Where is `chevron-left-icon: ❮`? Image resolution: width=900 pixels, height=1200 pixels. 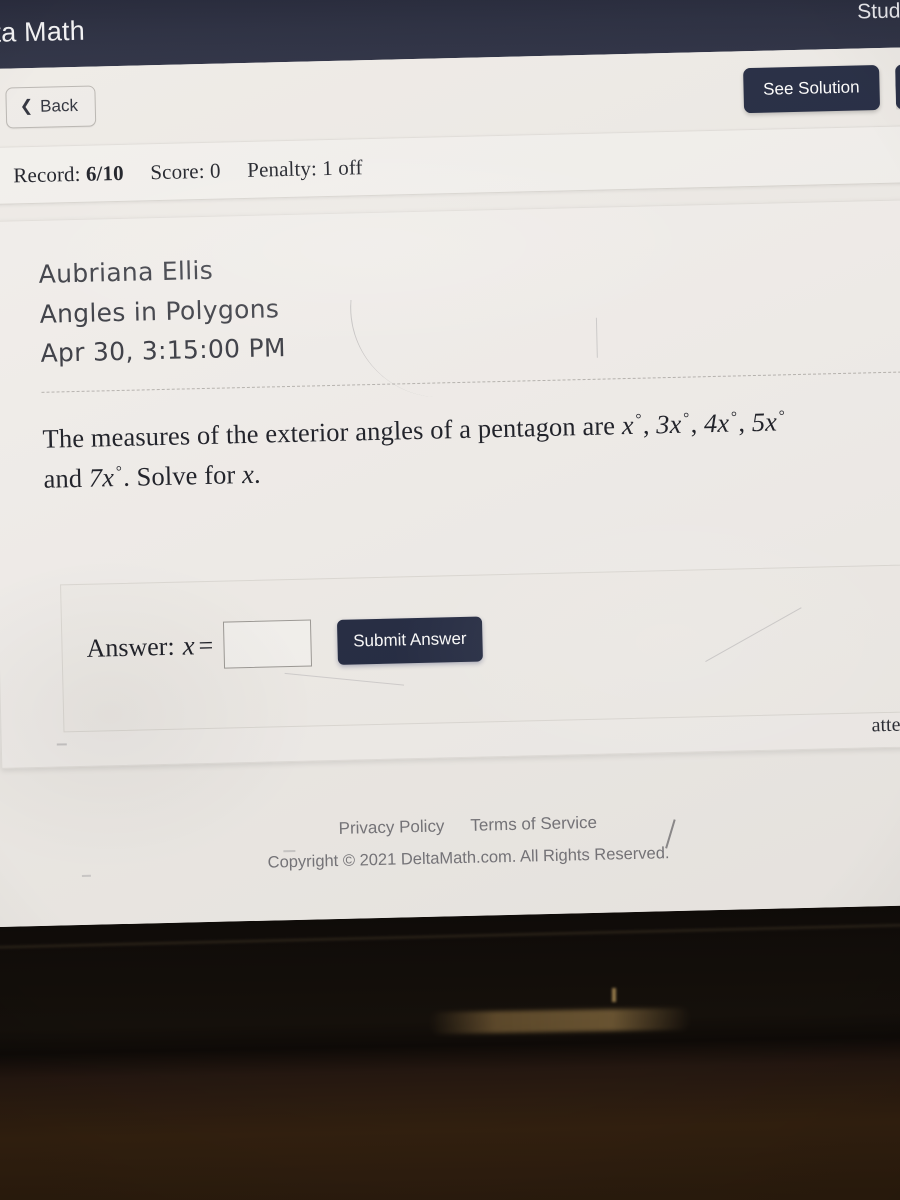 chevron-left-icon: ❮ is located at coordinates (26, 106).